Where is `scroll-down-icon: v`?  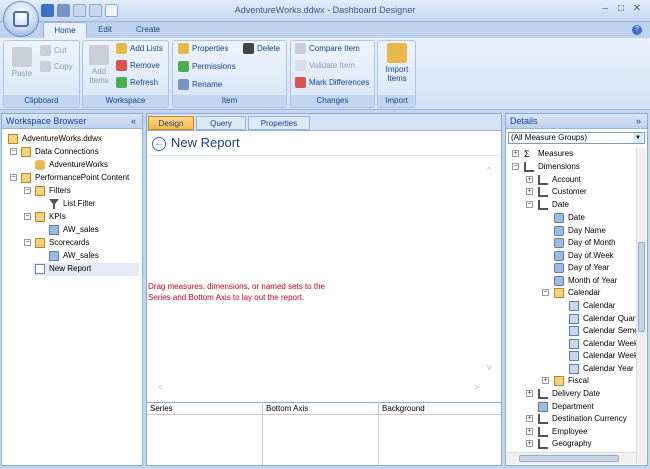
scroll-down-icon: v is located at coordinates (489, 367).